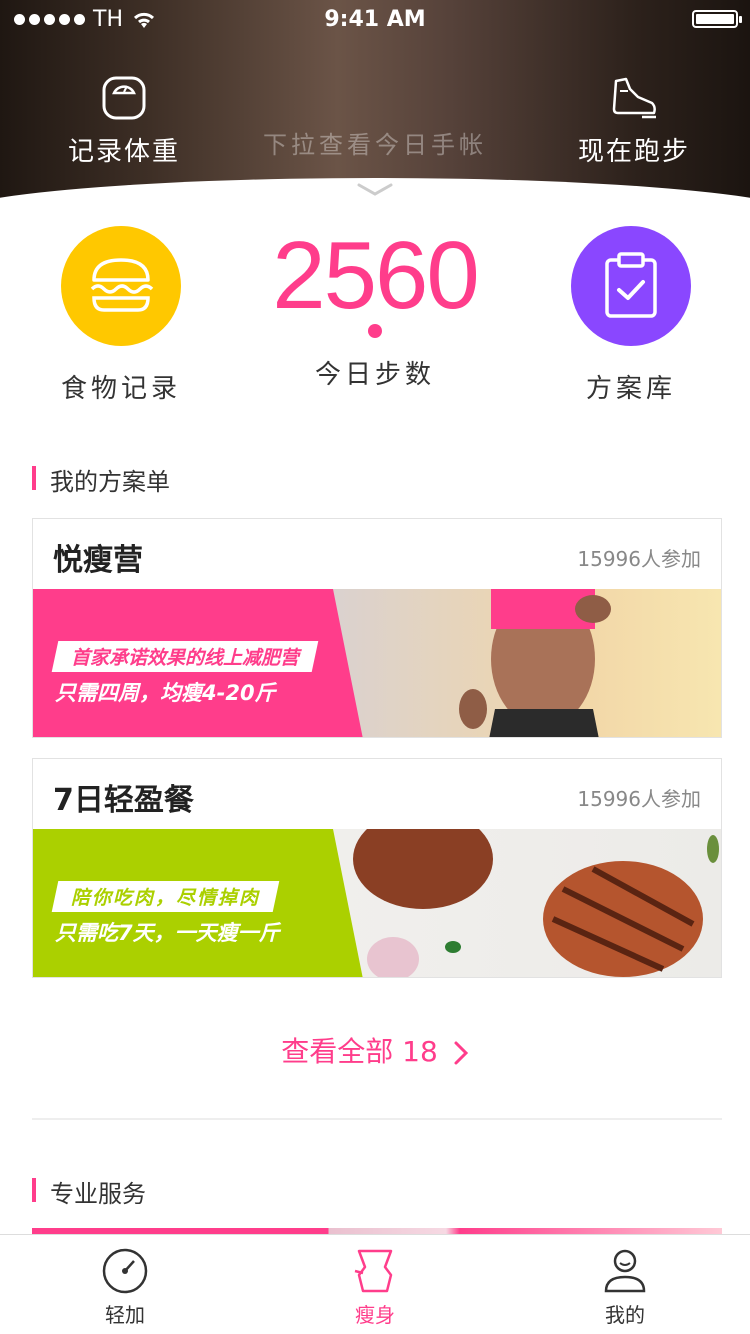  I want to click on view-all-label: 查看全部 18, so click(359, 1051).